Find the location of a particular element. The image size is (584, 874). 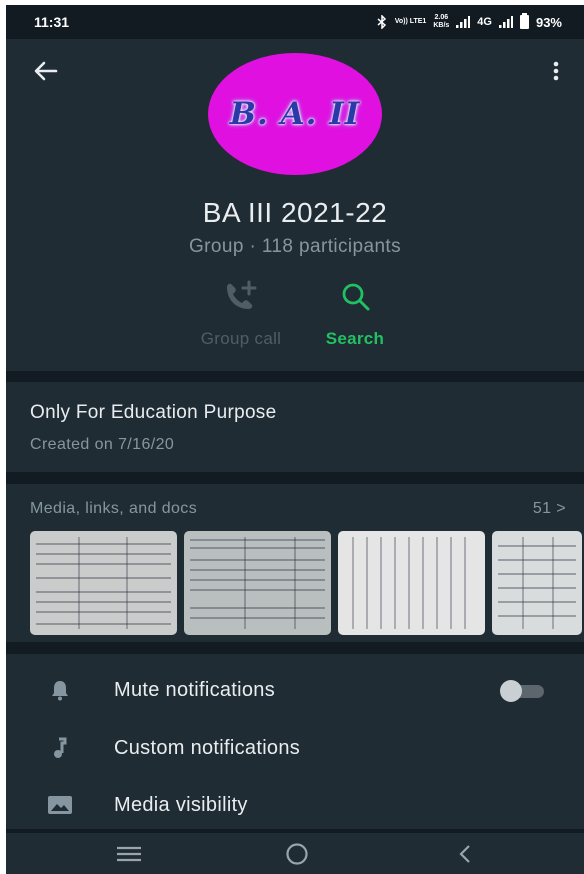

more-vertical-icon is located at coordinates (556, 71).